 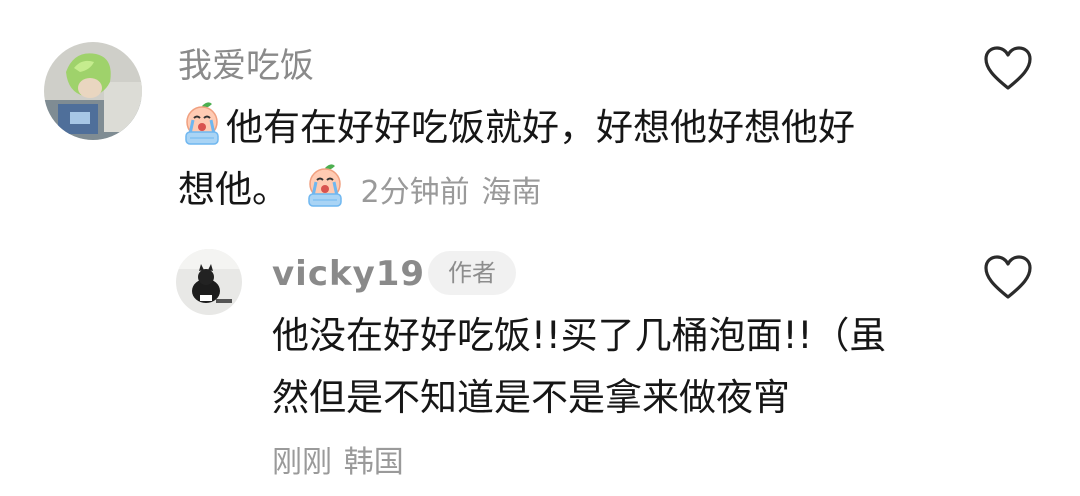 I want to click on author-badge: 作者, so click(x=472, y=273).